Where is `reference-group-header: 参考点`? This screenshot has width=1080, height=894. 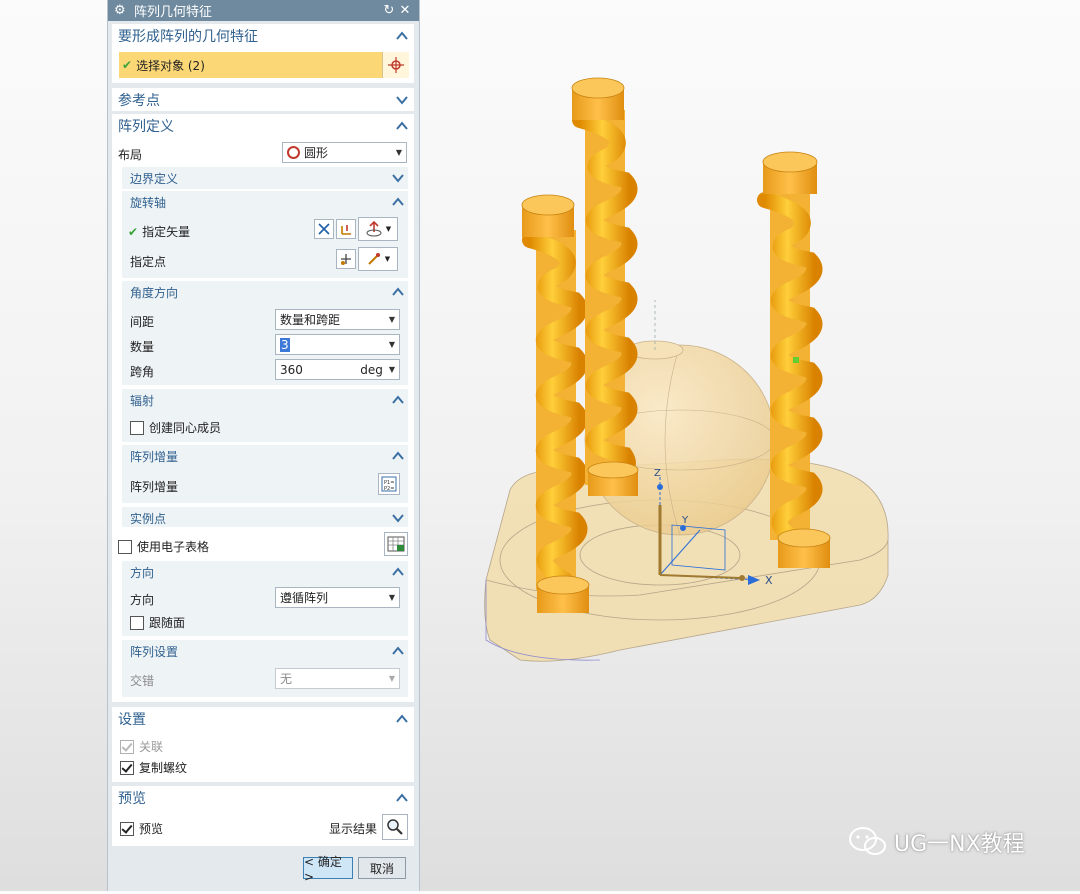 reference-group-header: 参考点 is located at coordinates (263, 100).